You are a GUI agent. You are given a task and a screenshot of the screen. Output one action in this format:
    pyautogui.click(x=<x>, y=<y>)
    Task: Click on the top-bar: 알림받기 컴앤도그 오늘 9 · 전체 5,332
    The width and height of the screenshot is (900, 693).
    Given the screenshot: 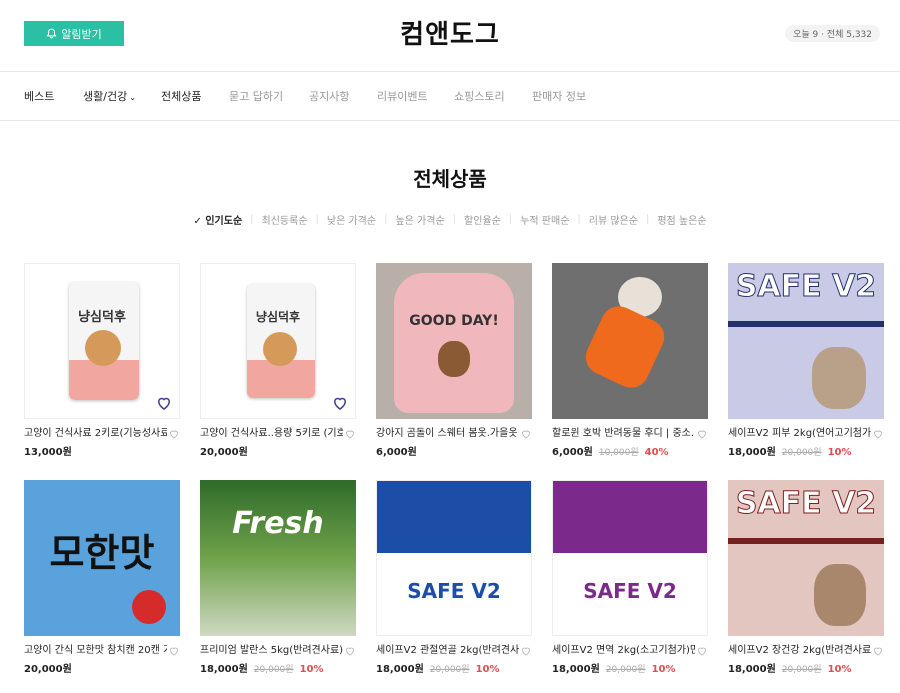 What is the action you would take?
    pyautogui.click(x=450, y=36)
    